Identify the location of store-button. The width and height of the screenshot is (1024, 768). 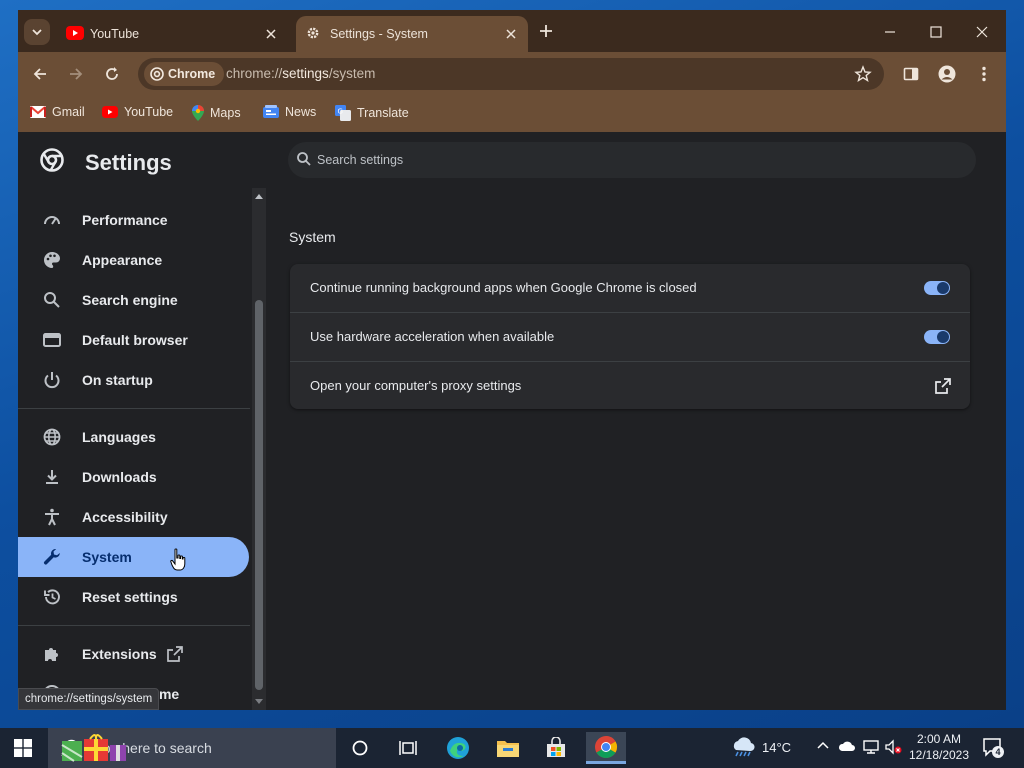
(556, 748).